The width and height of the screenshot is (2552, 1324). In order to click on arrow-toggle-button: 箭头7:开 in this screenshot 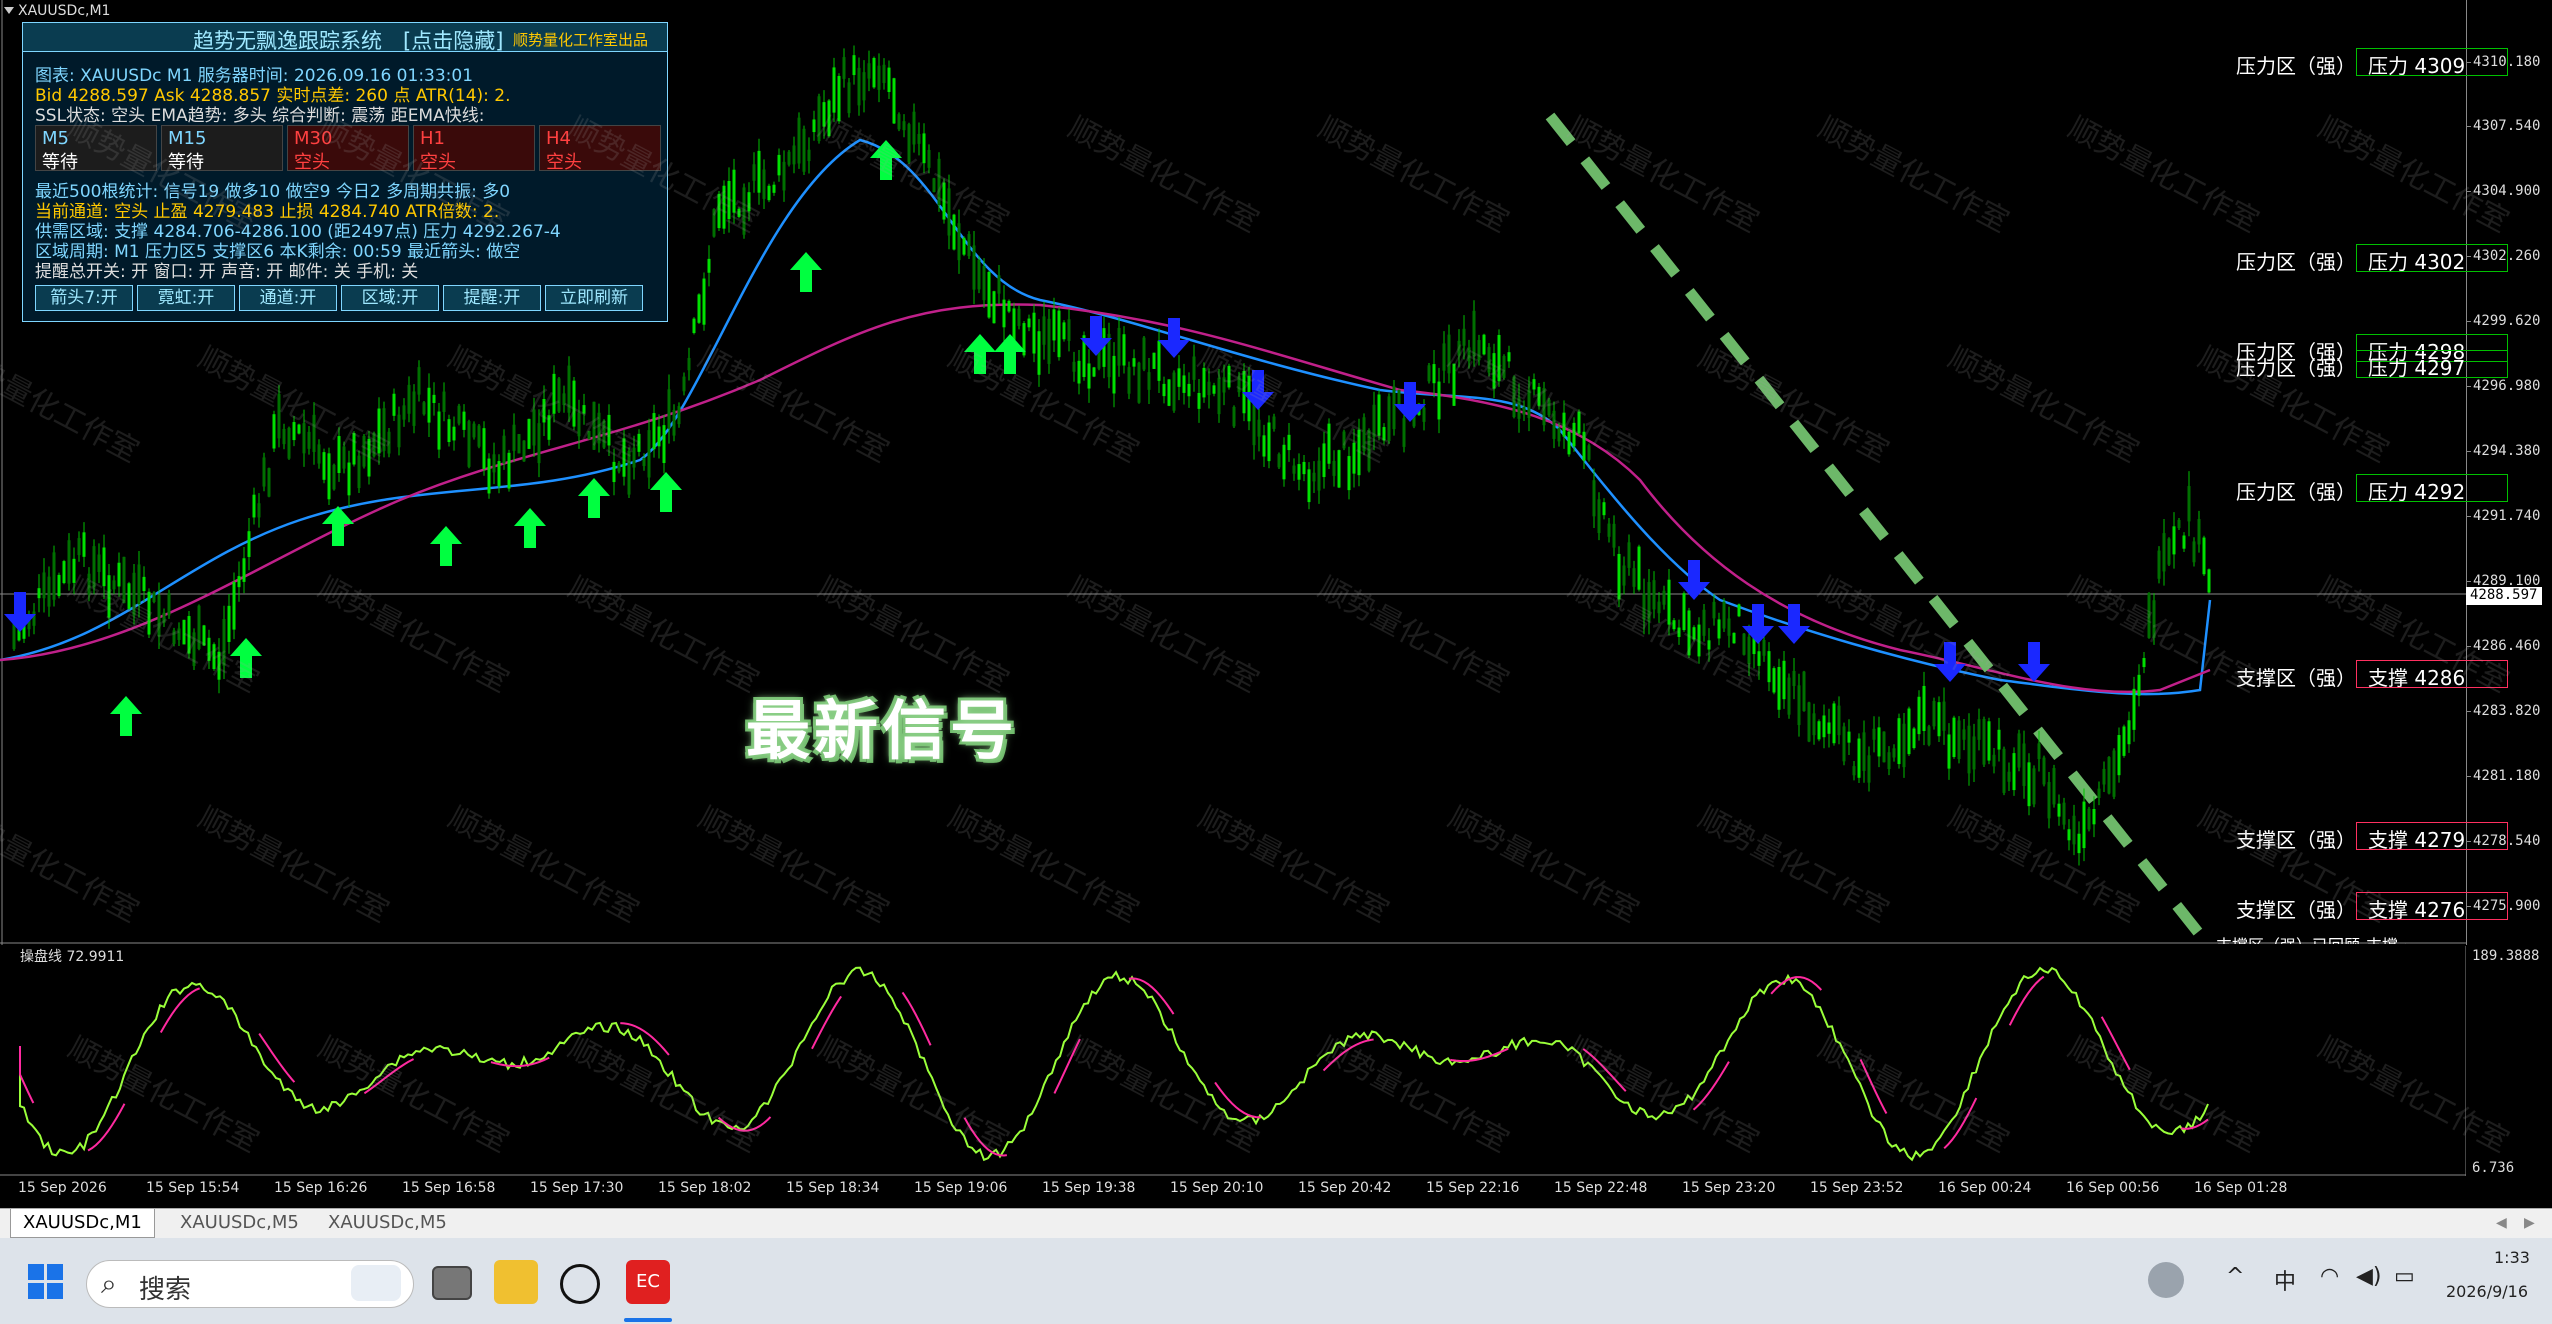, I will do `click(84, 298)`.